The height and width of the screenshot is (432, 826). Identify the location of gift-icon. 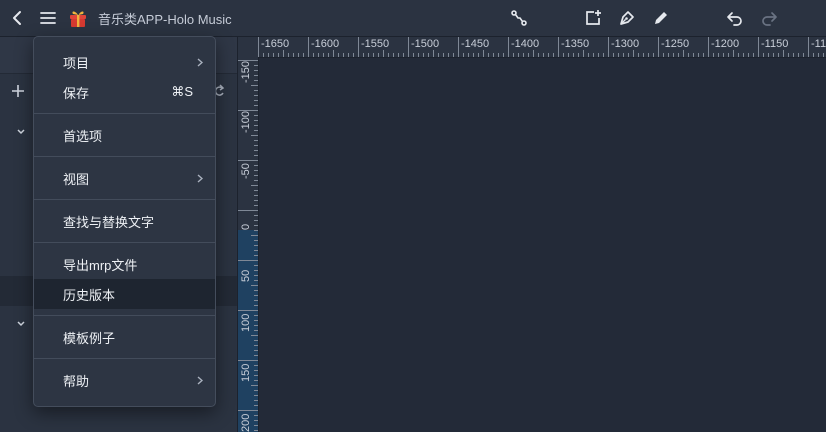
(78, 19).